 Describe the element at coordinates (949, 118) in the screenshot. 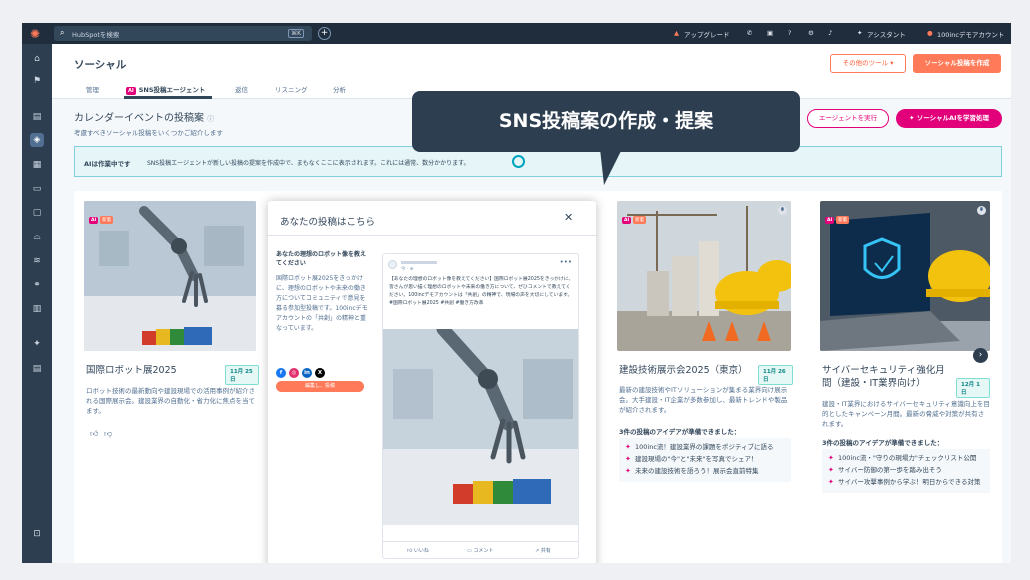

I see `learn-social-ai-button: ✦ ソーシャルAIを学習処理` at that location.